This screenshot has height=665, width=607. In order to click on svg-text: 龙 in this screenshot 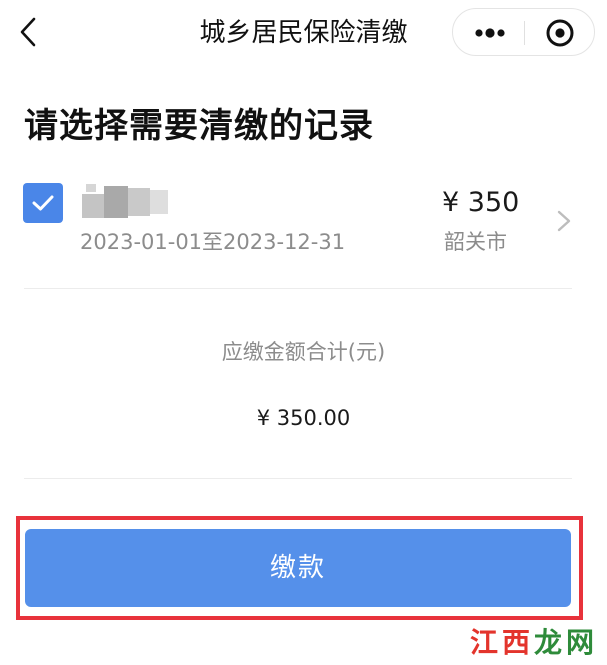, I will do `click(548, 642)`.